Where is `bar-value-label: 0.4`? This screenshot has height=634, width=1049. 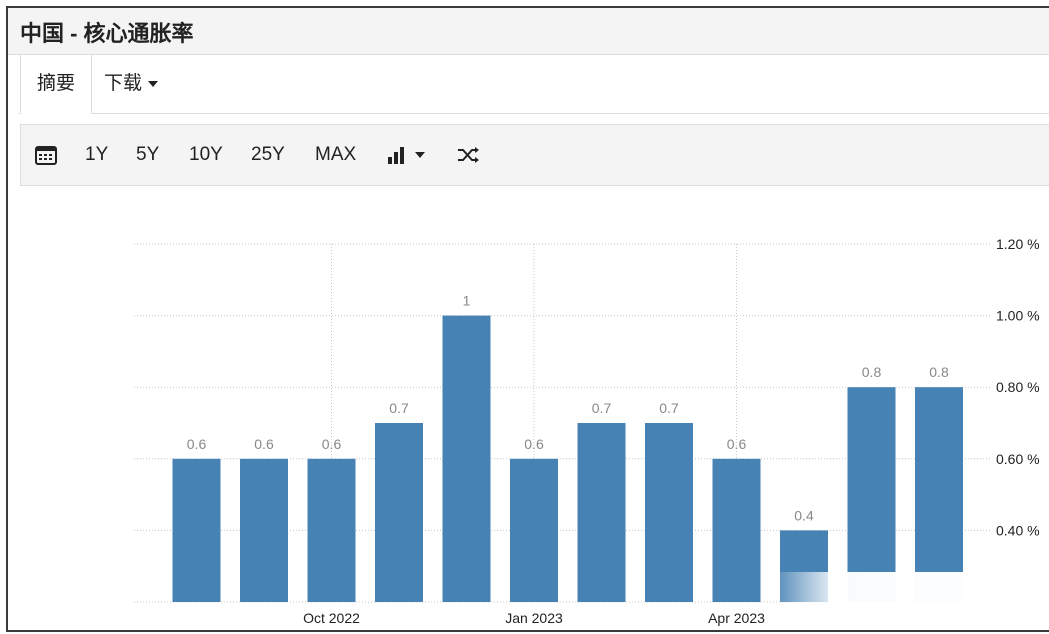
bar-value-label: 0.4 is located at coordinates (804, 515).